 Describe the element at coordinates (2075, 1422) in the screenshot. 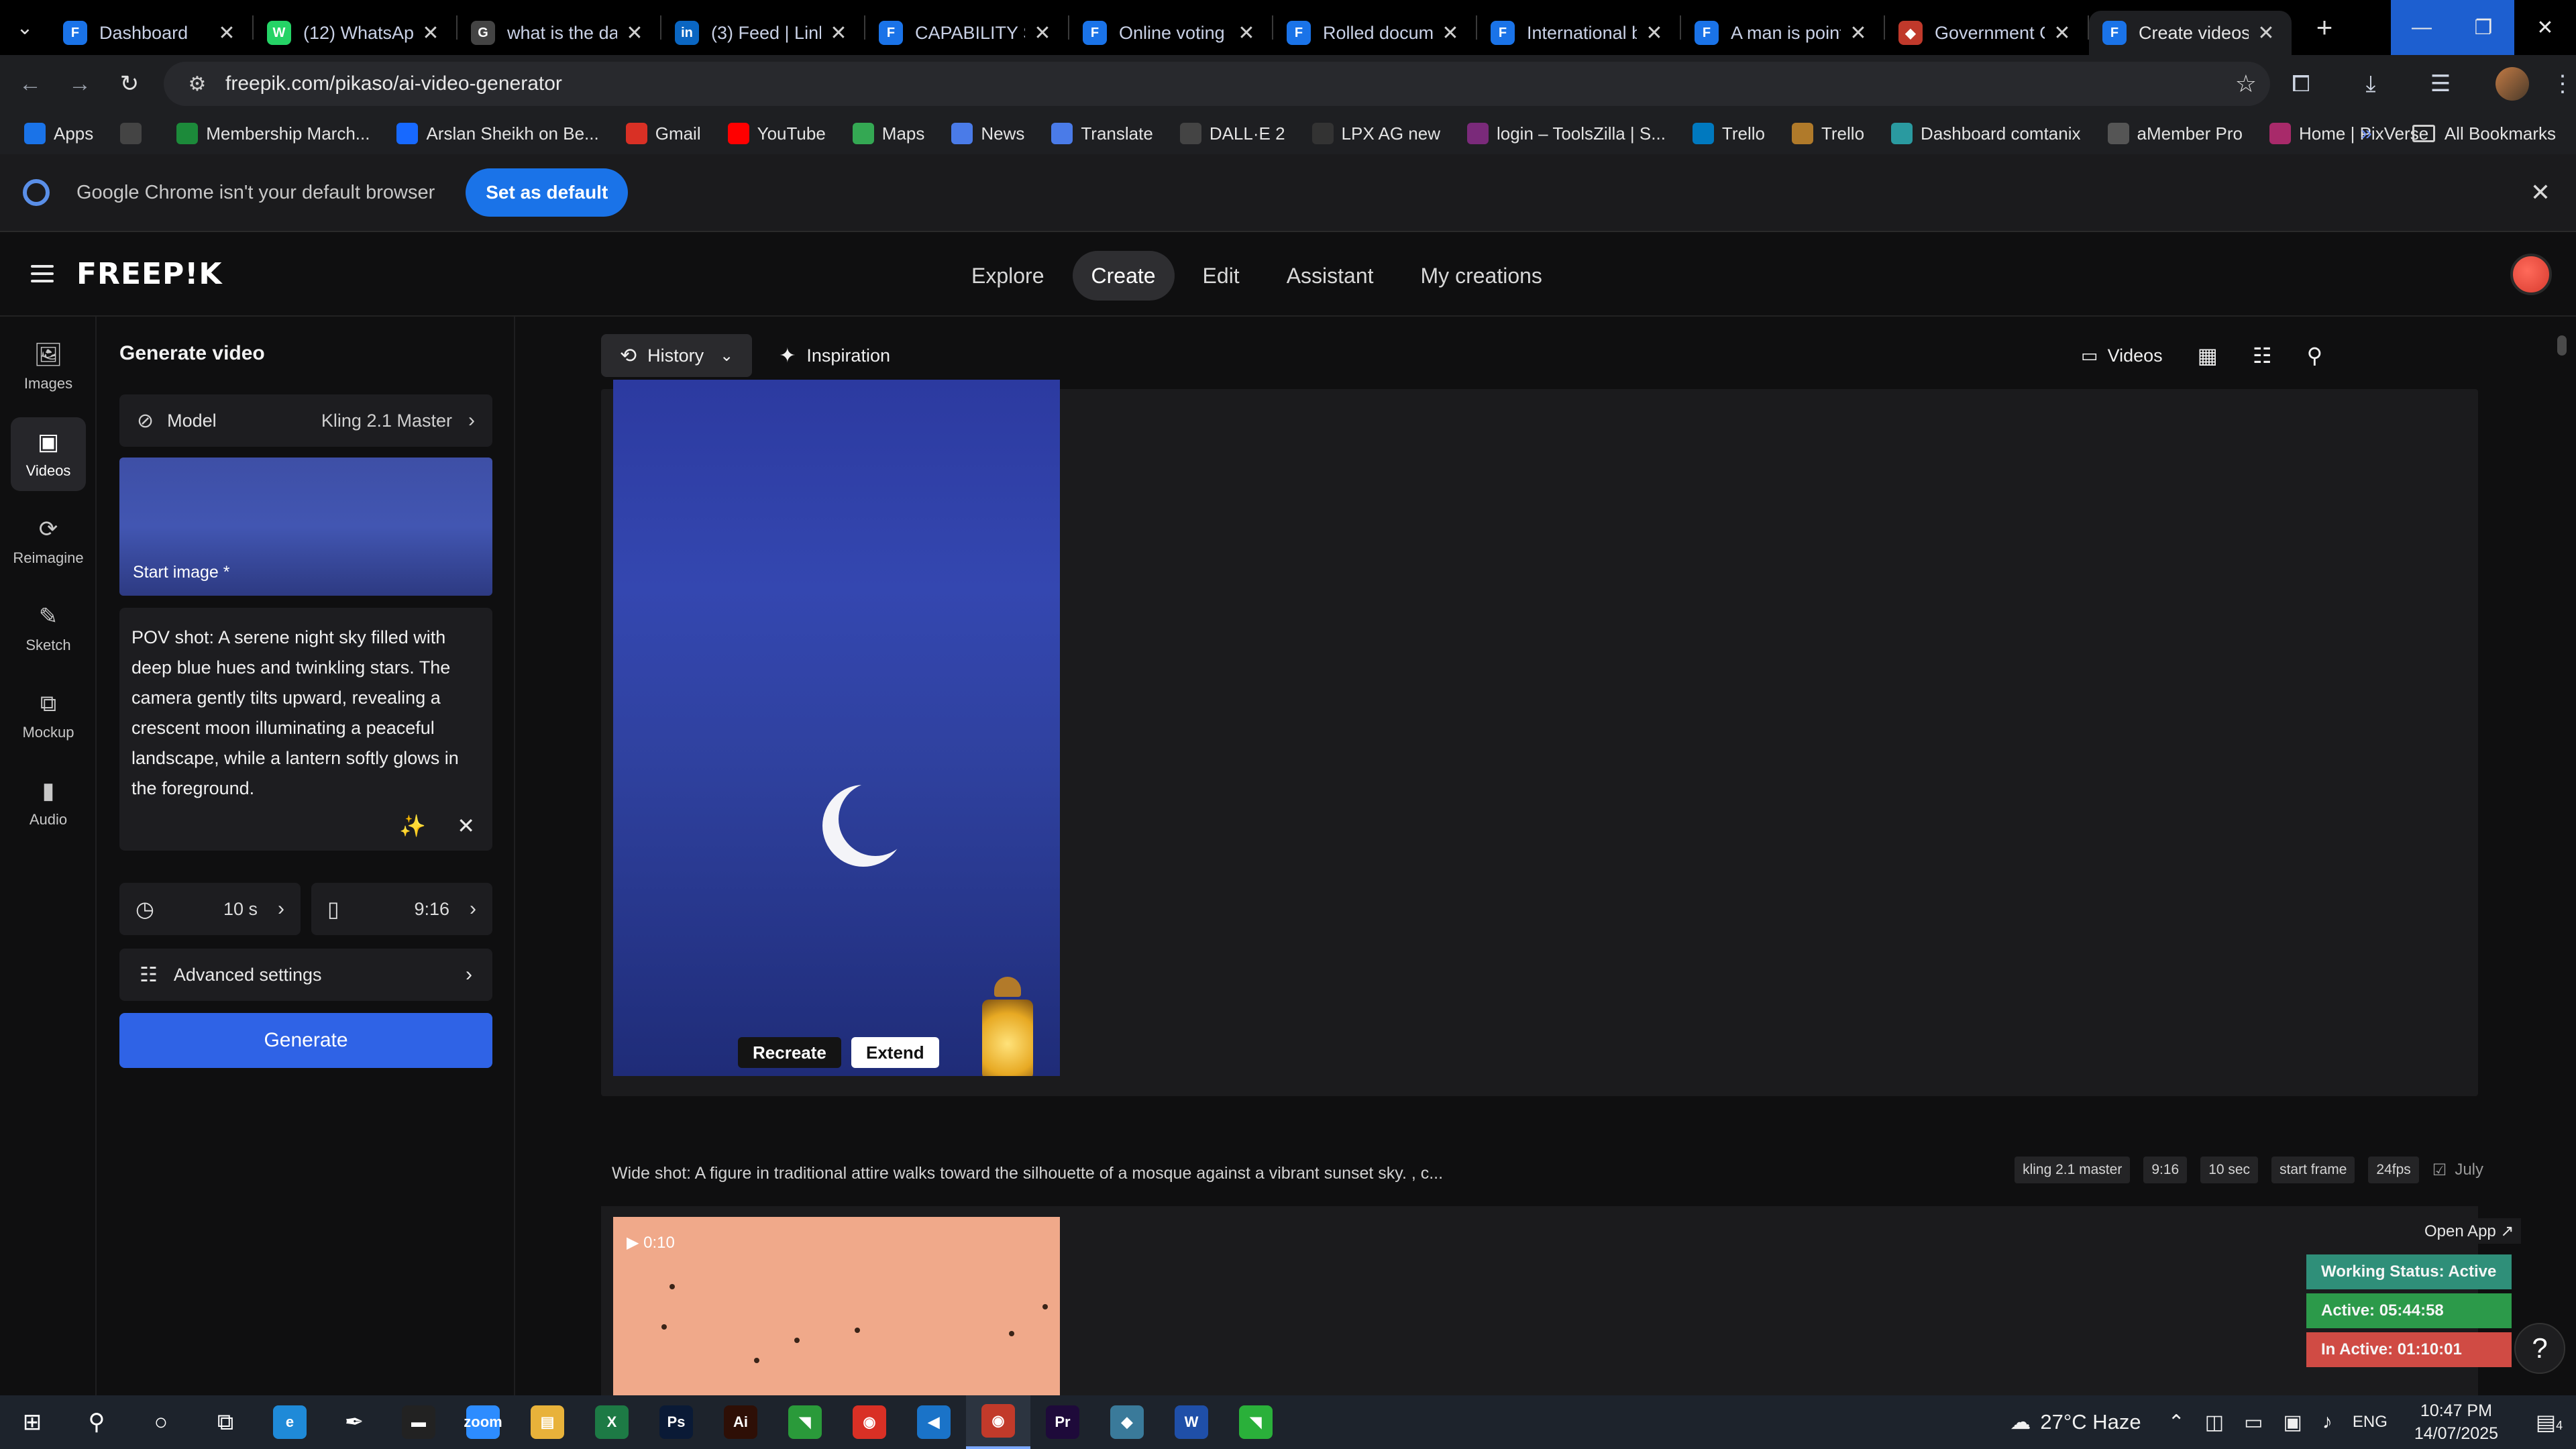

I see `weather-widget: ☁ 27°C Haze` at that location.